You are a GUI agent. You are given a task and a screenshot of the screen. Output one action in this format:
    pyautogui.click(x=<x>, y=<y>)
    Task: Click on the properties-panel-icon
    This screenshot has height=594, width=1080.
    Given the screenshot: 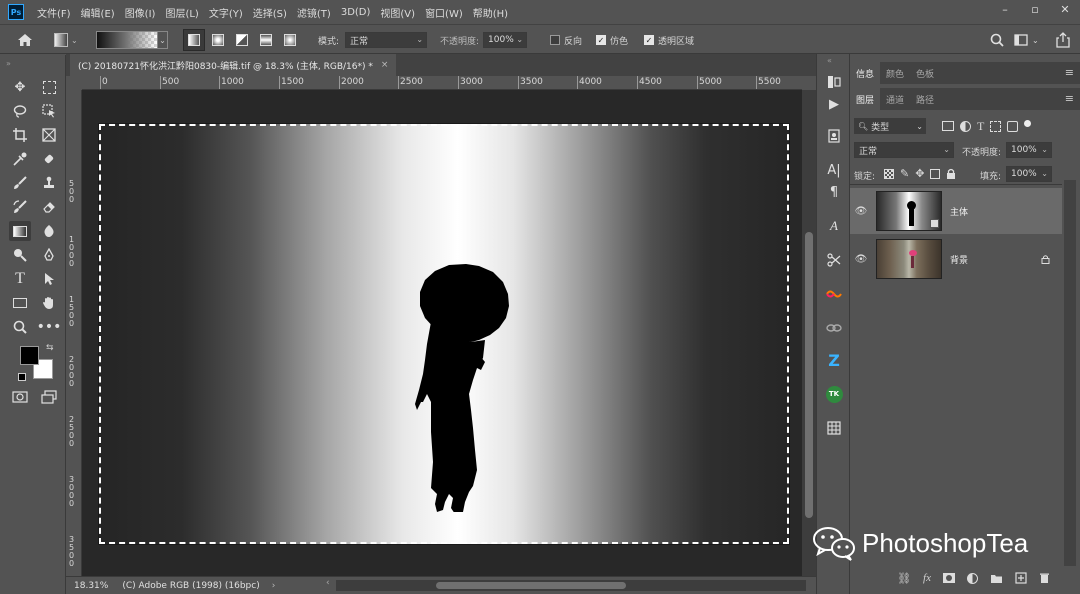 What is the action you would take?
    pyautogui.click(x=834, y=136)
    